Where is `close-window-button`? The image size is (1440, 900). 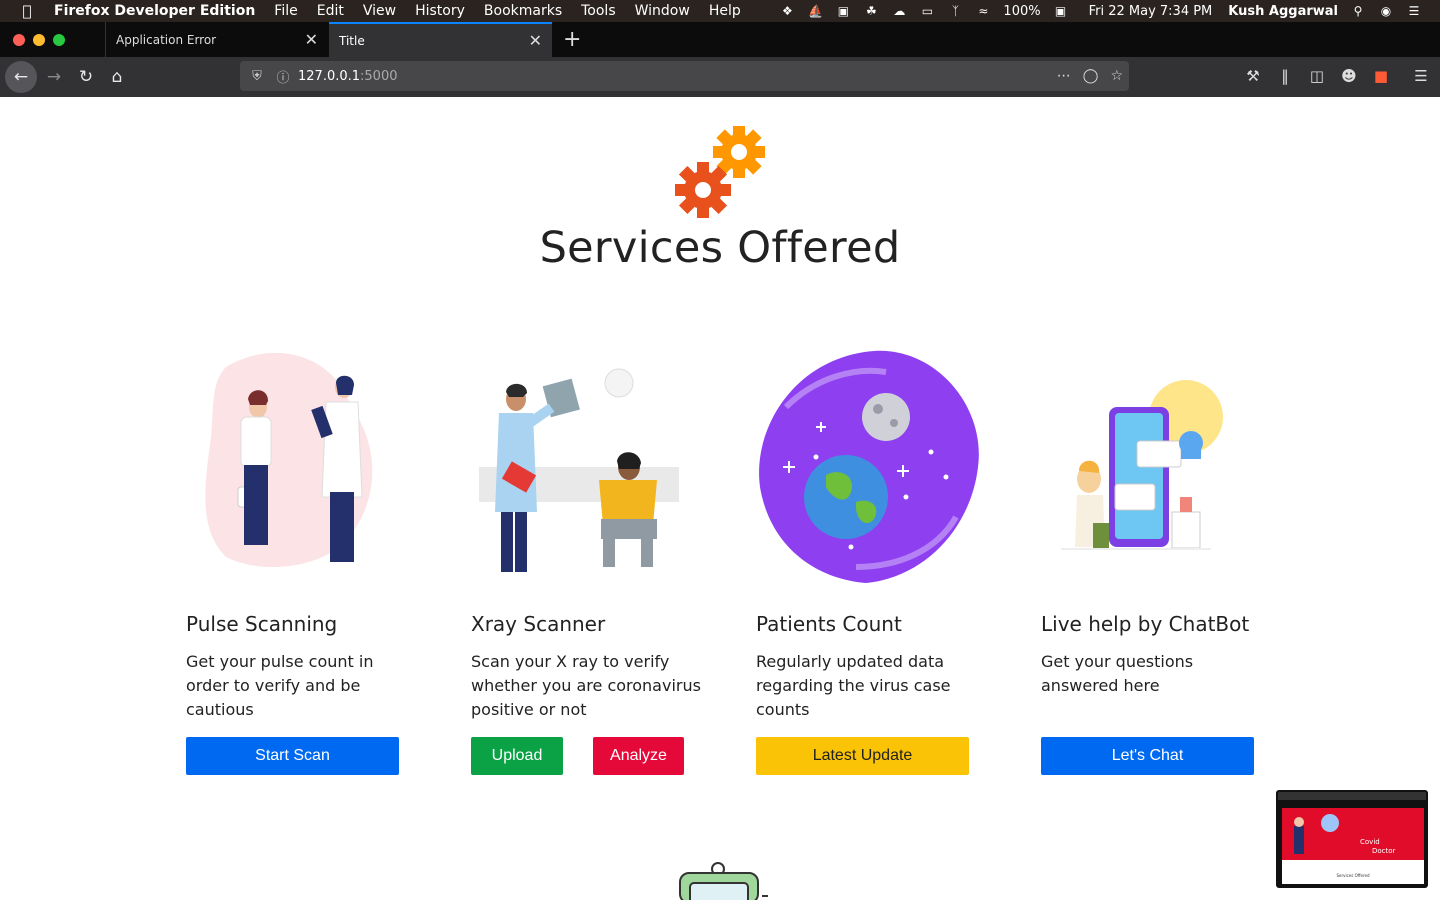
close-window-button is located at coordinates (19, 40).